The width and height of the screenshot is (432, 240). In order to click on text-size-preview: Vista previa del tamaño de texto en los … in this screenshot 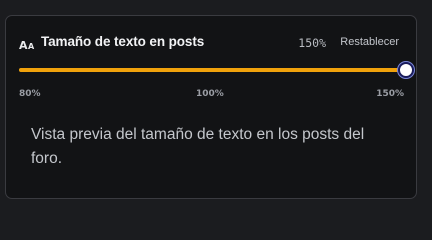, I will do `click(198, 146)`.